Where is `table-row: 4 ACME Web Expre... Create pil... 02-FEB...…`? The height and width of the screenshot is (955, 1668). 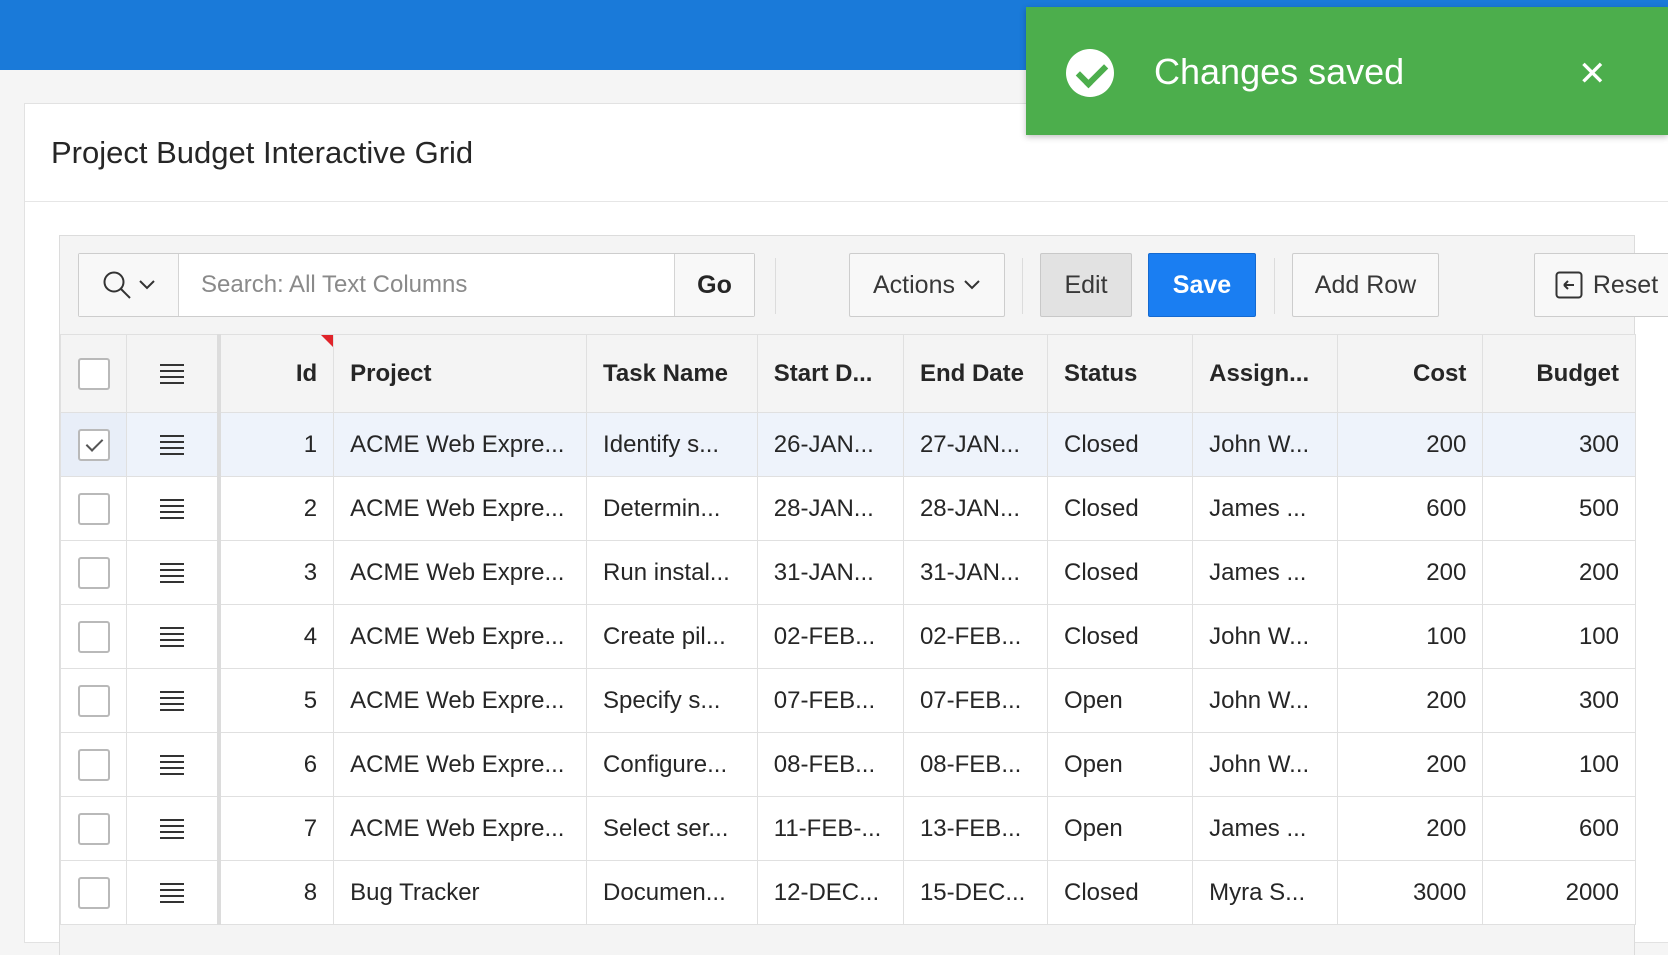 table-row: 4 ACME Web Expre... Create pil... 02-FEB...… is located at coordinates (847, 636).